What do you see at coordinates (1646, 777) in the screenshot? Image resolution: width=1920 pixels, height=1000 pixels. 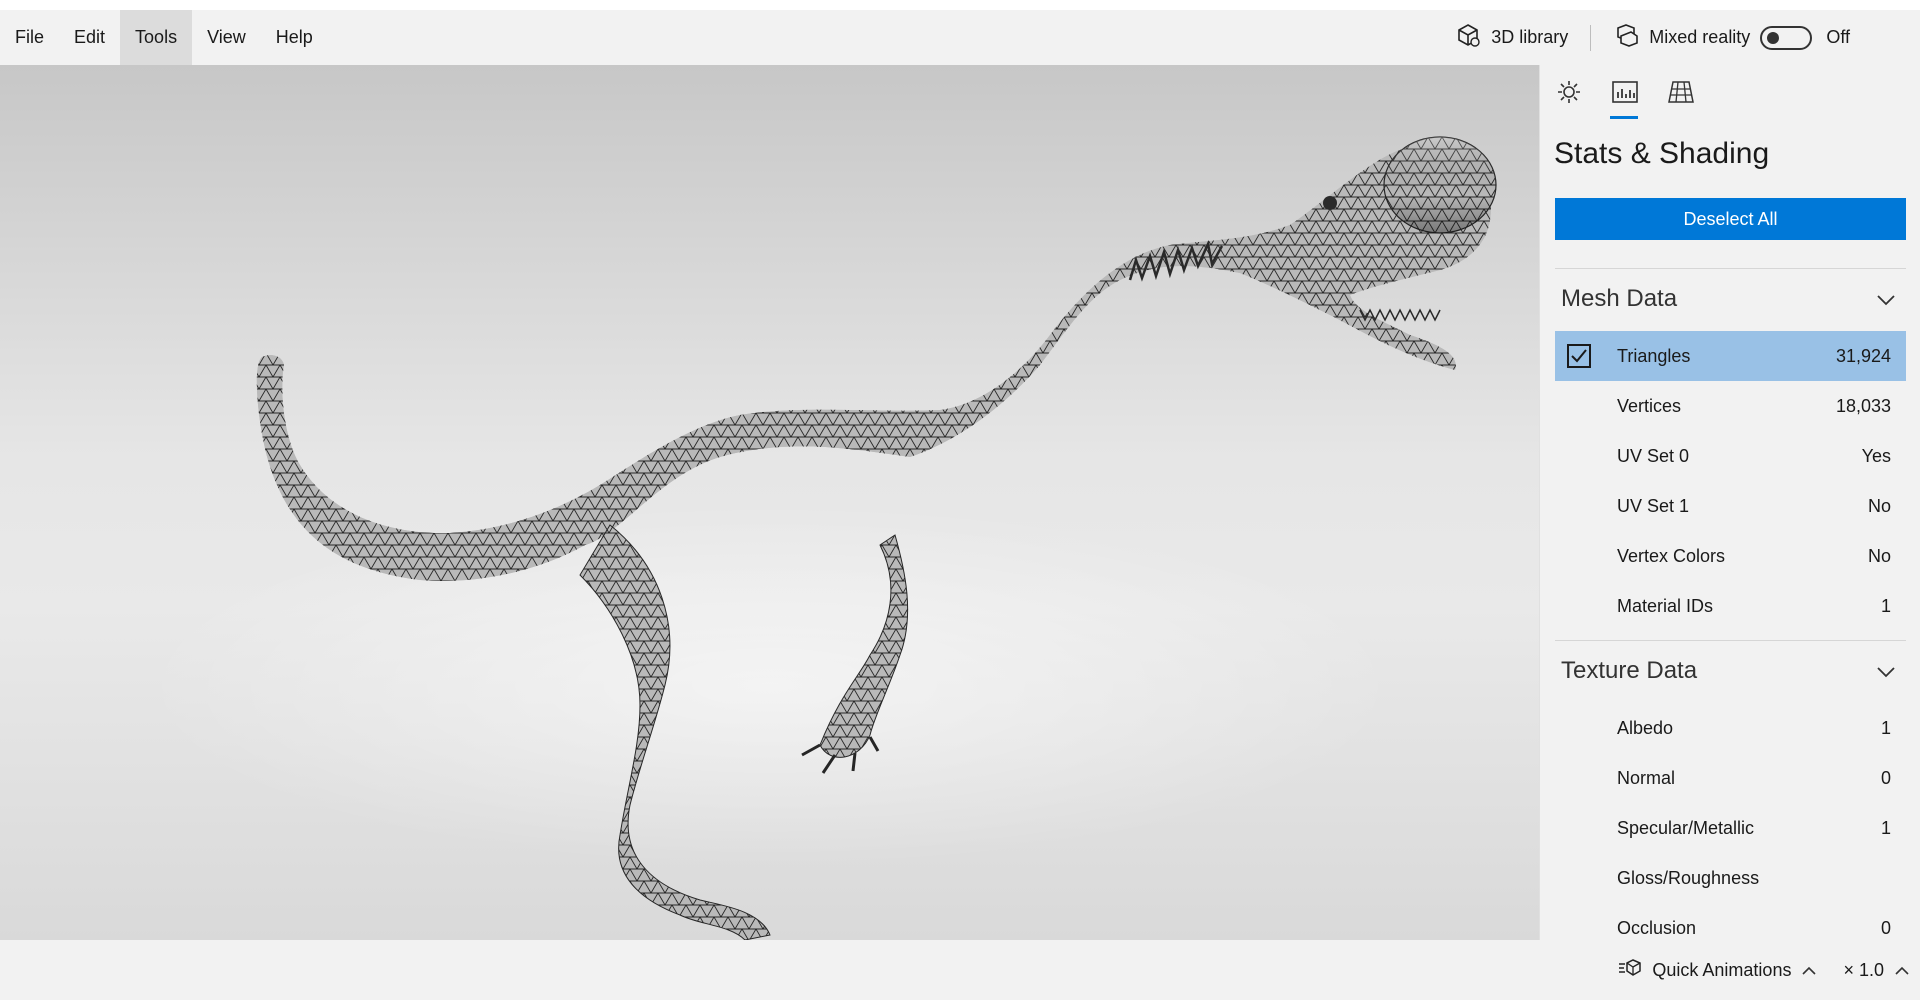 I see `row-label: Normal` at bounding box center [1646, 777].